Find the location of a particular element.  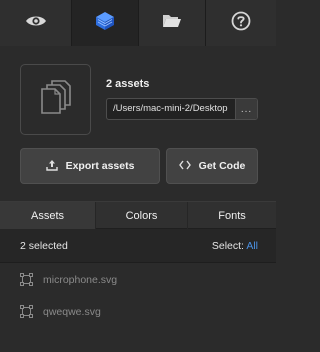

code-brackets-icon is located at coordinates (184, 166).